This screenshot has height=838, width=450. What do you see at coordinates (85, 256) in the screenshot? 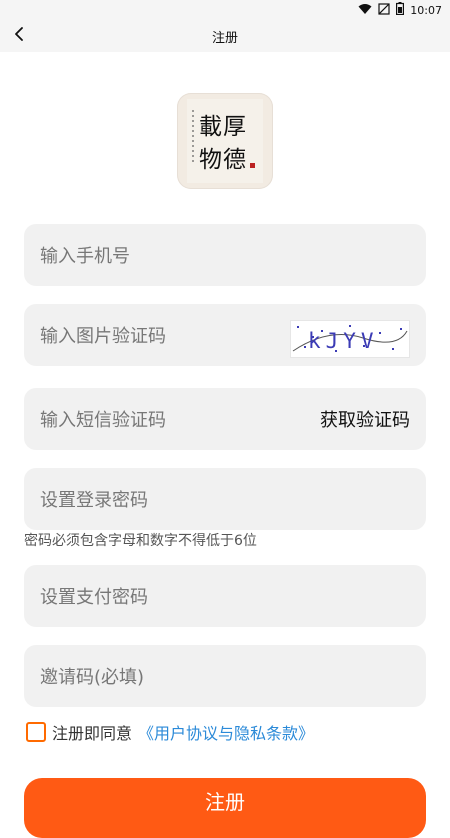
I see `phone-placeholder: 输入手机号` at bounding box center [85, 256].